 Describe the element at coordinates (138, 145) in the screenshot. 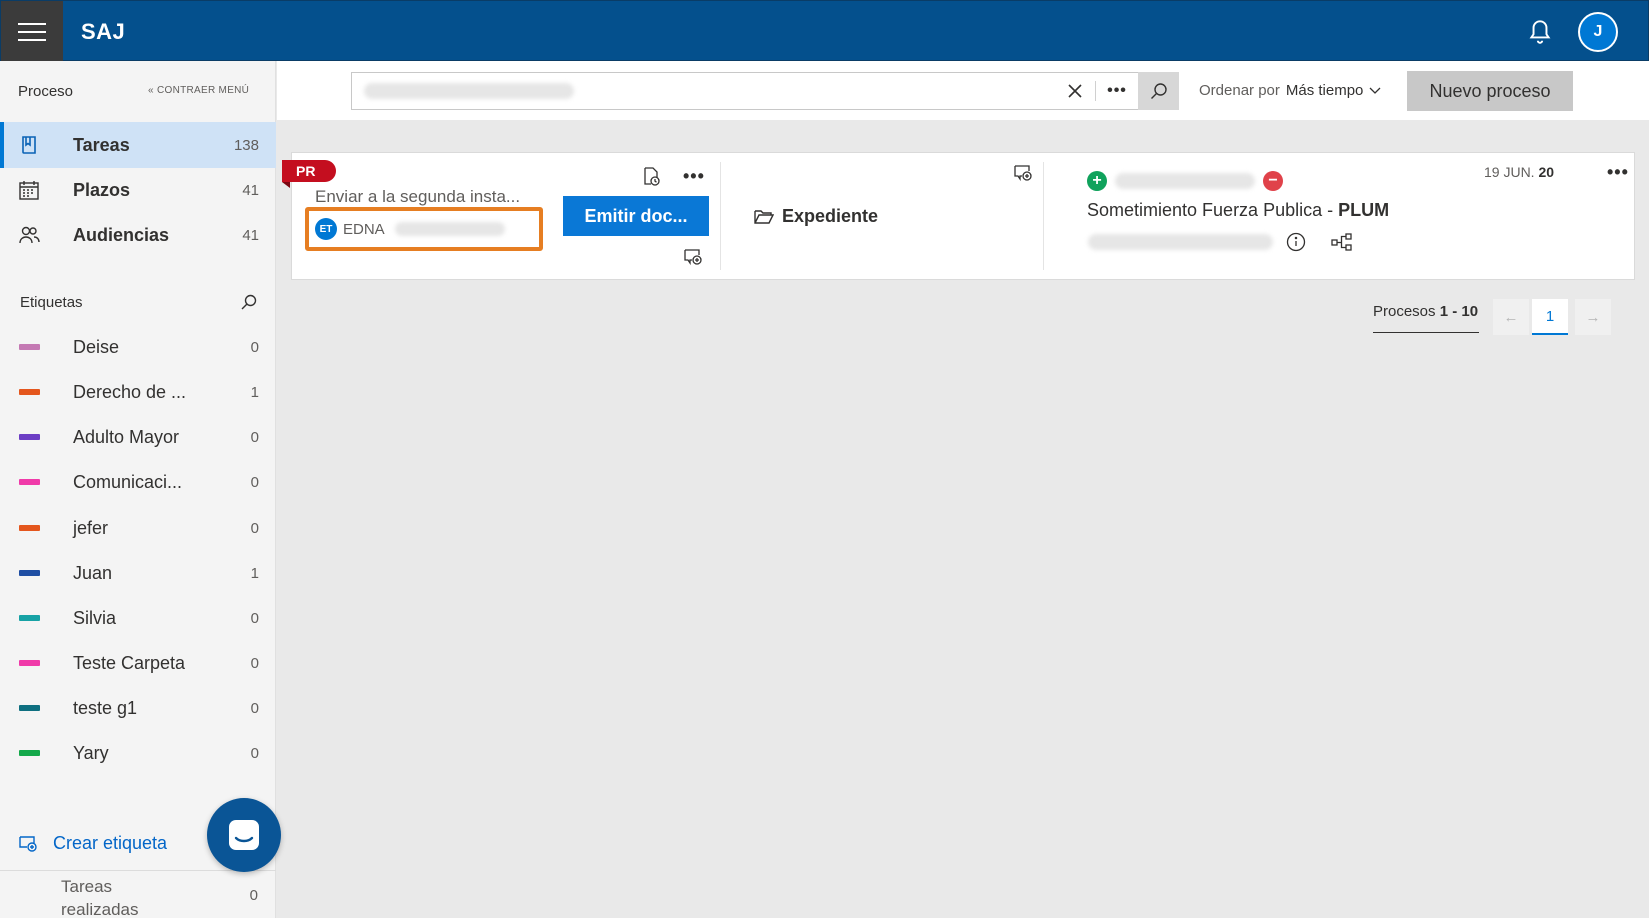

I see `nav-item-tareas: Tareas 138` at that location.